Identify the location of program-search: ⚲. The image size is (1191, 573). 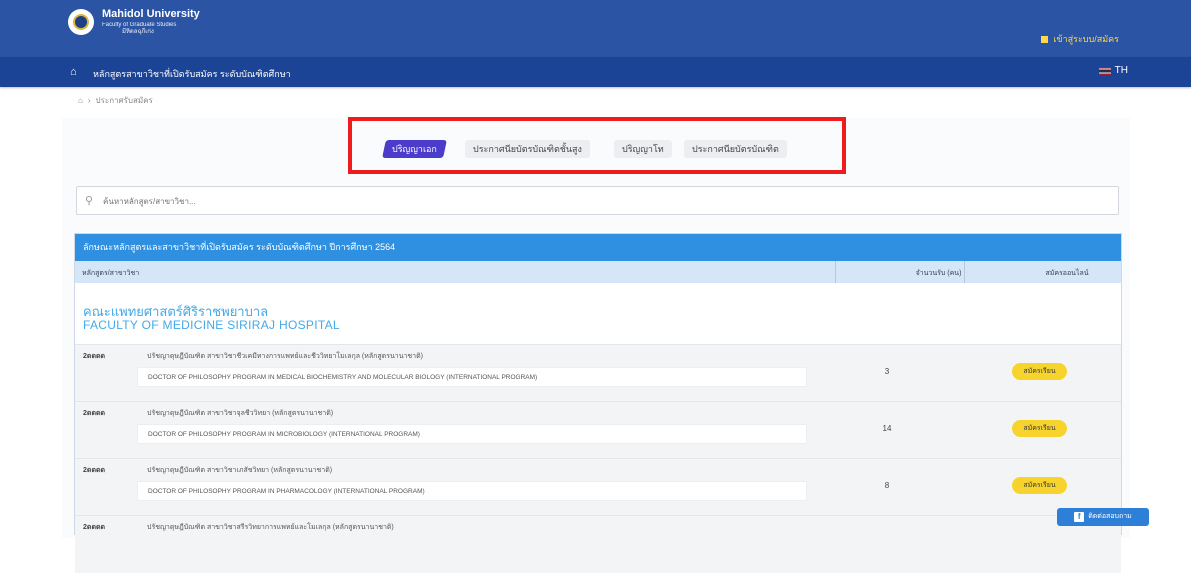
(597, 200).